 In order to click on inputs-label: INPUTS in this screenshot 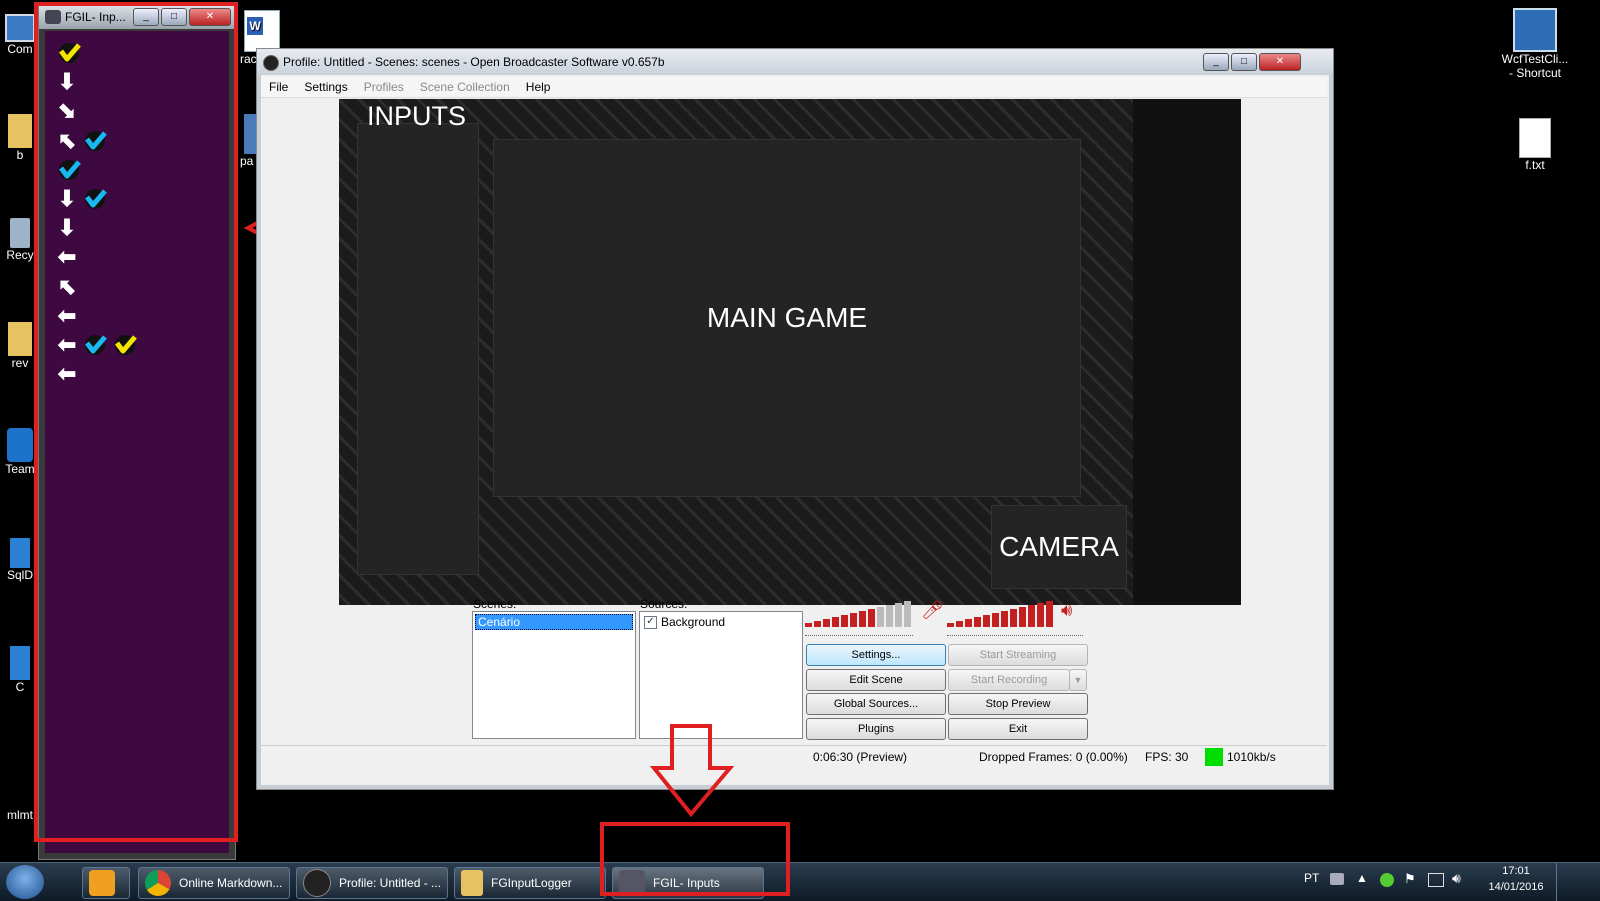, I will do `click(417, 116)`.